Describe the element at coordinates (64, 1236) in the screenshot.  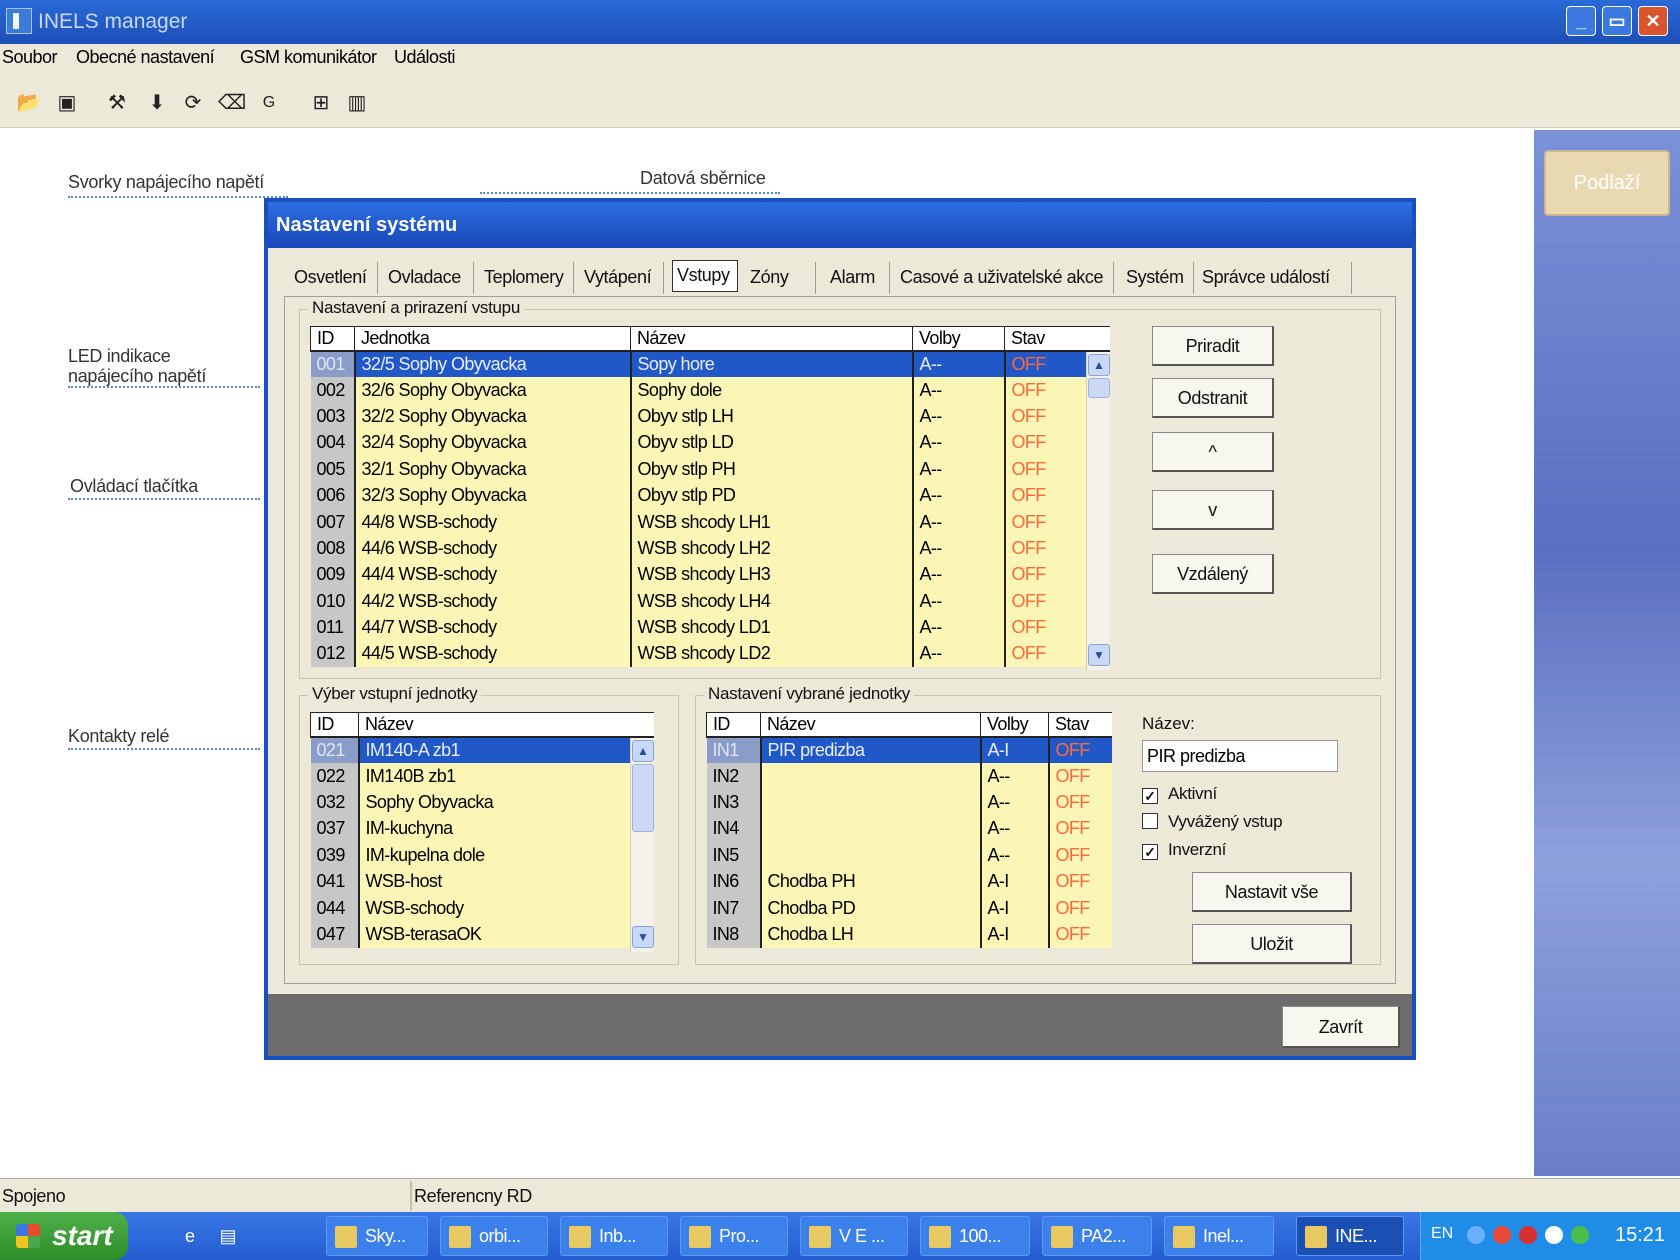
I see `start-button: start` at that location.